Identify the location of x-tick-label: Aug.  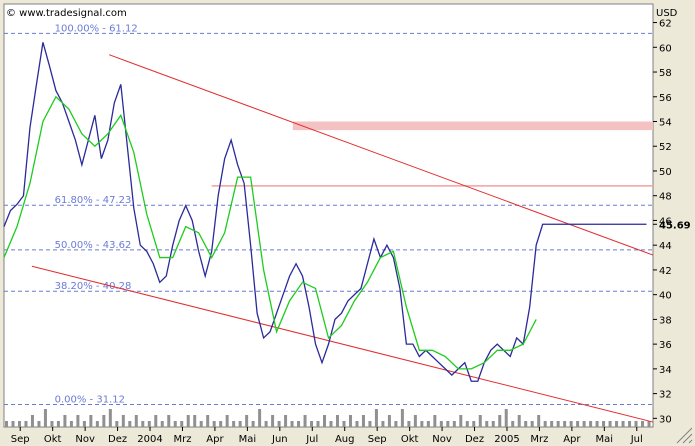
(345, 439).